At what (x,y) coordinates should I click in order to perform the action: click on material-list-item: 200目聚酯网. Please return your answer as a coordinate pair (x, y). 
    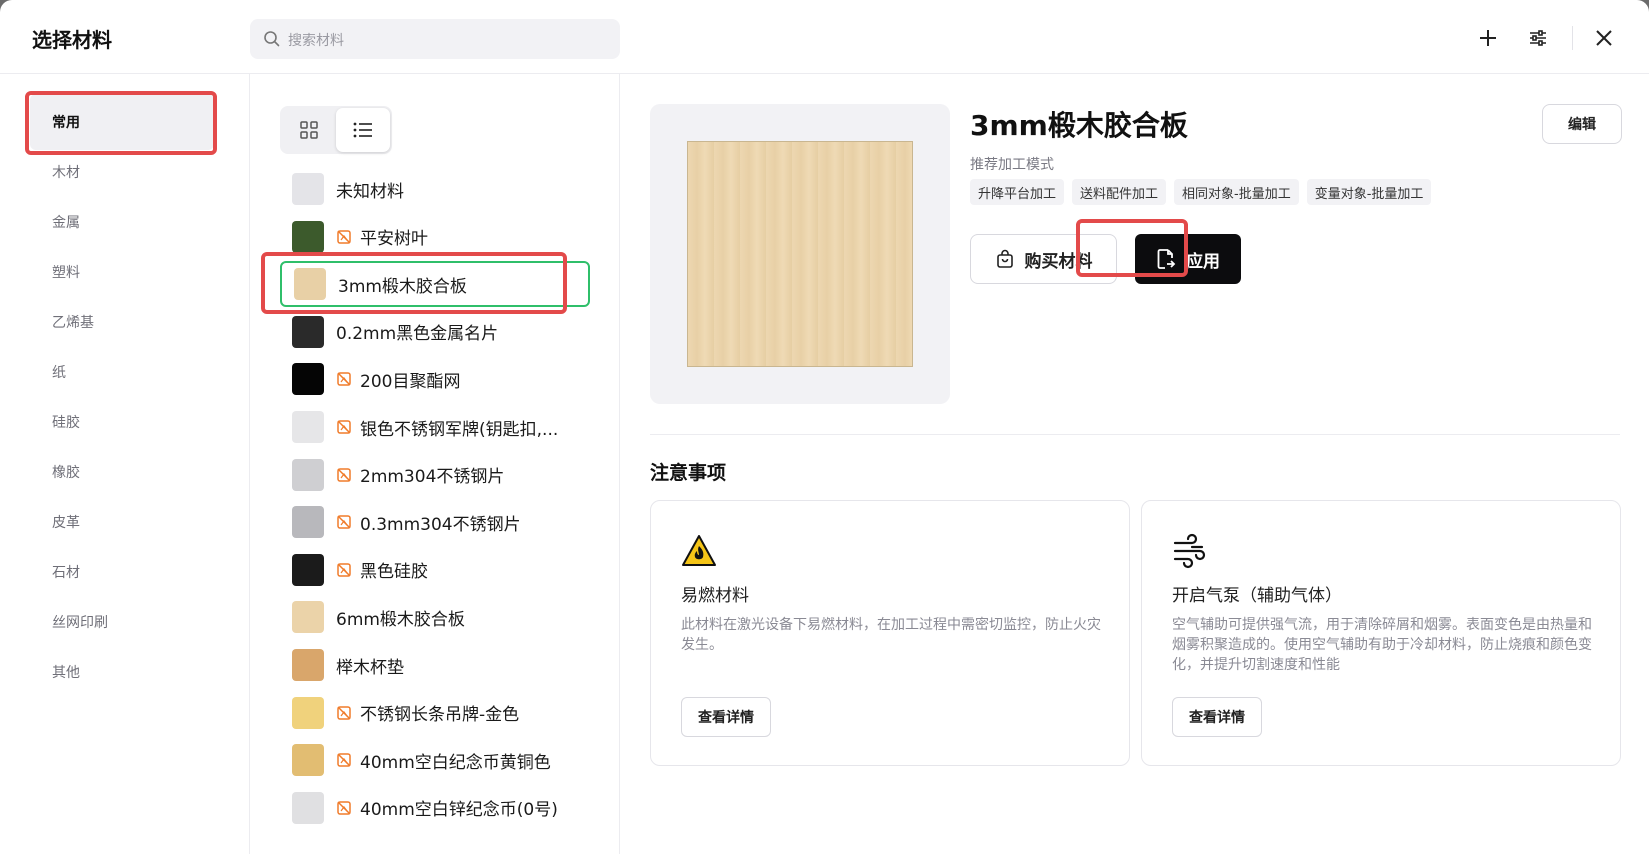
    Looking at the image, I should click on (435, 379).